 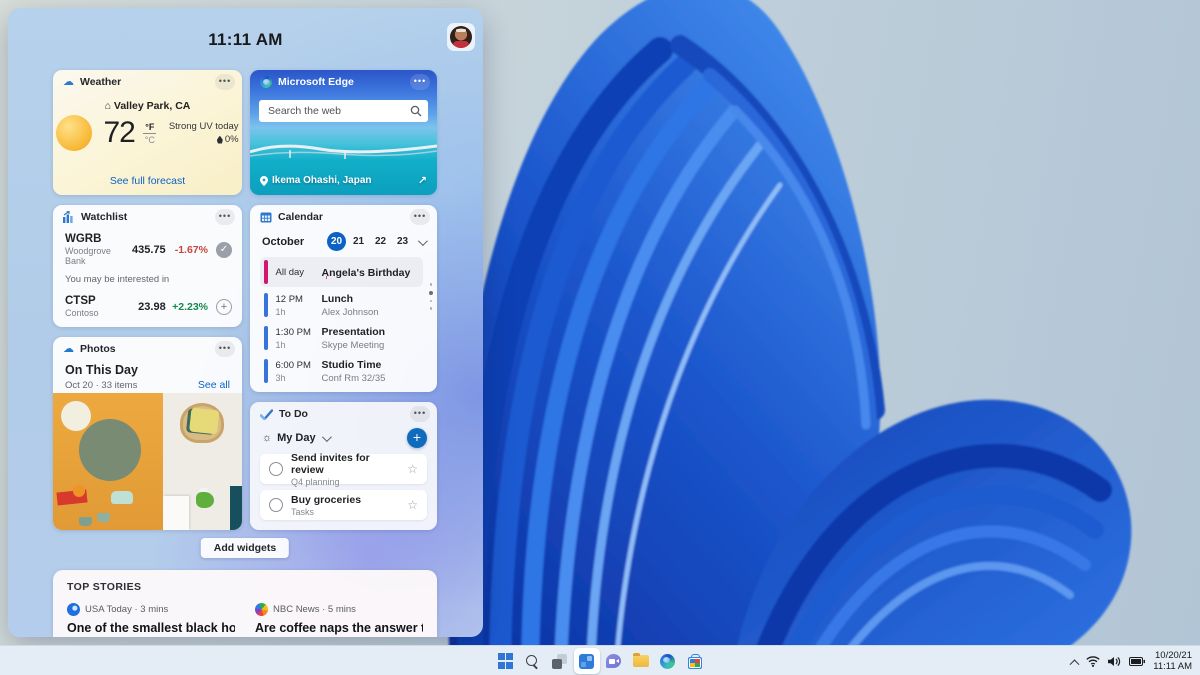 I want to click on clock-date: 10/20/21 11:11 AM, so click(x=1173, y=661).